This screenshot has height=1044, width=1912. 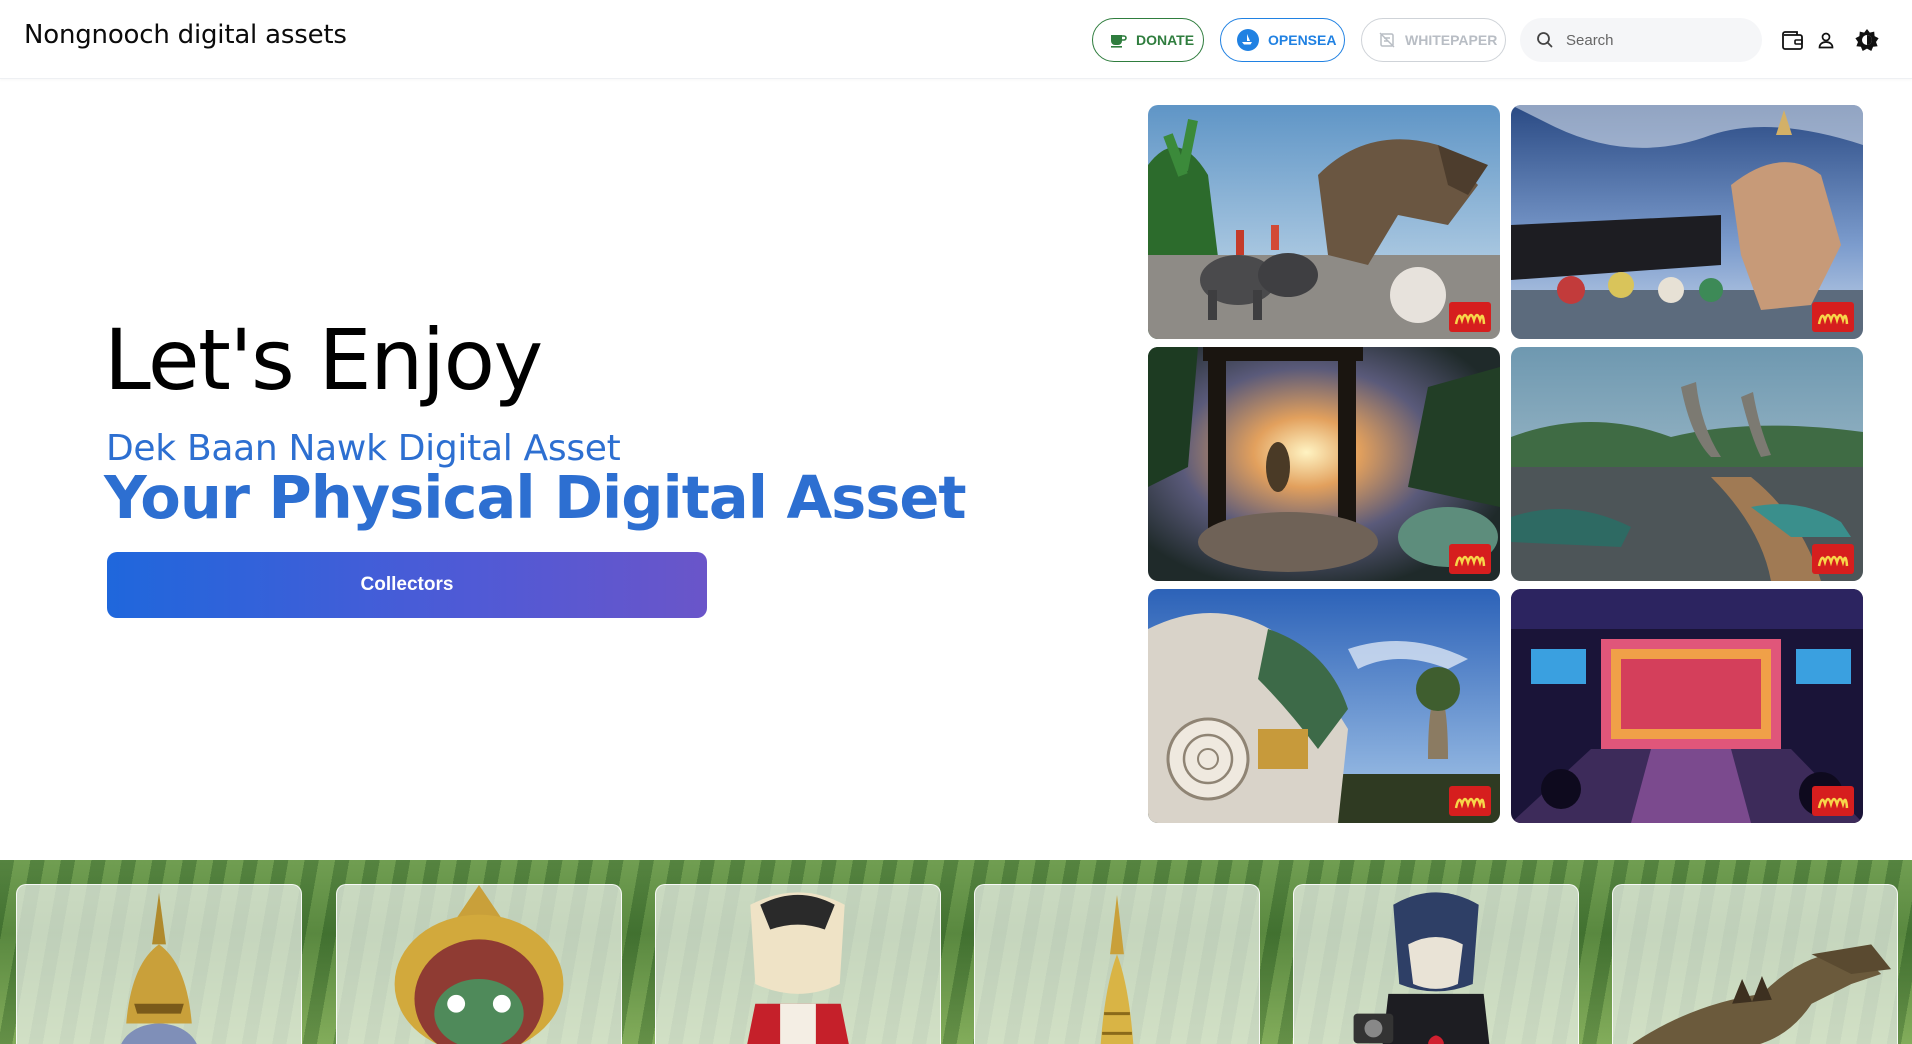 I want to click on mascot-red-cape-figure, so click(x=798, y=968).